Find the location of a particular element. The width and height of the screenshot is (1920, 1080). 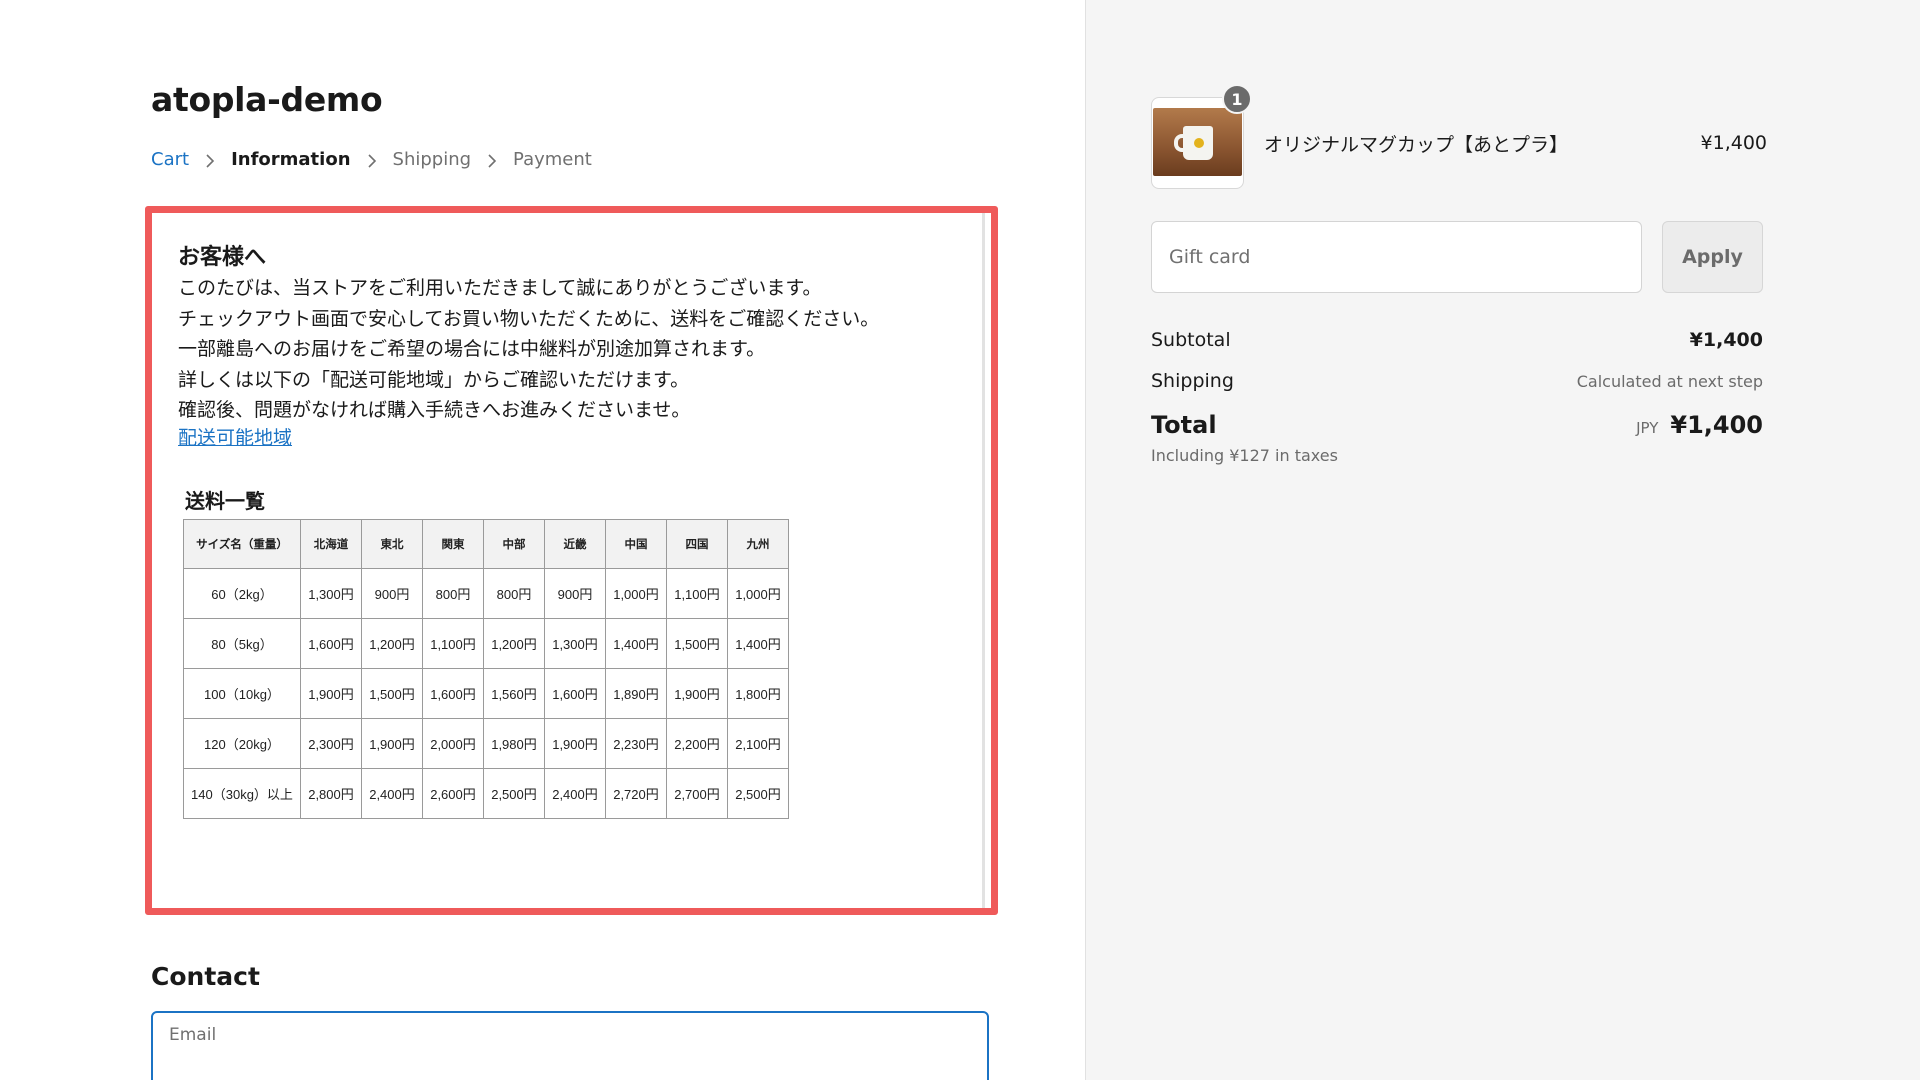

table-cell: 120（20kg） is located at coordinates (242, 743).